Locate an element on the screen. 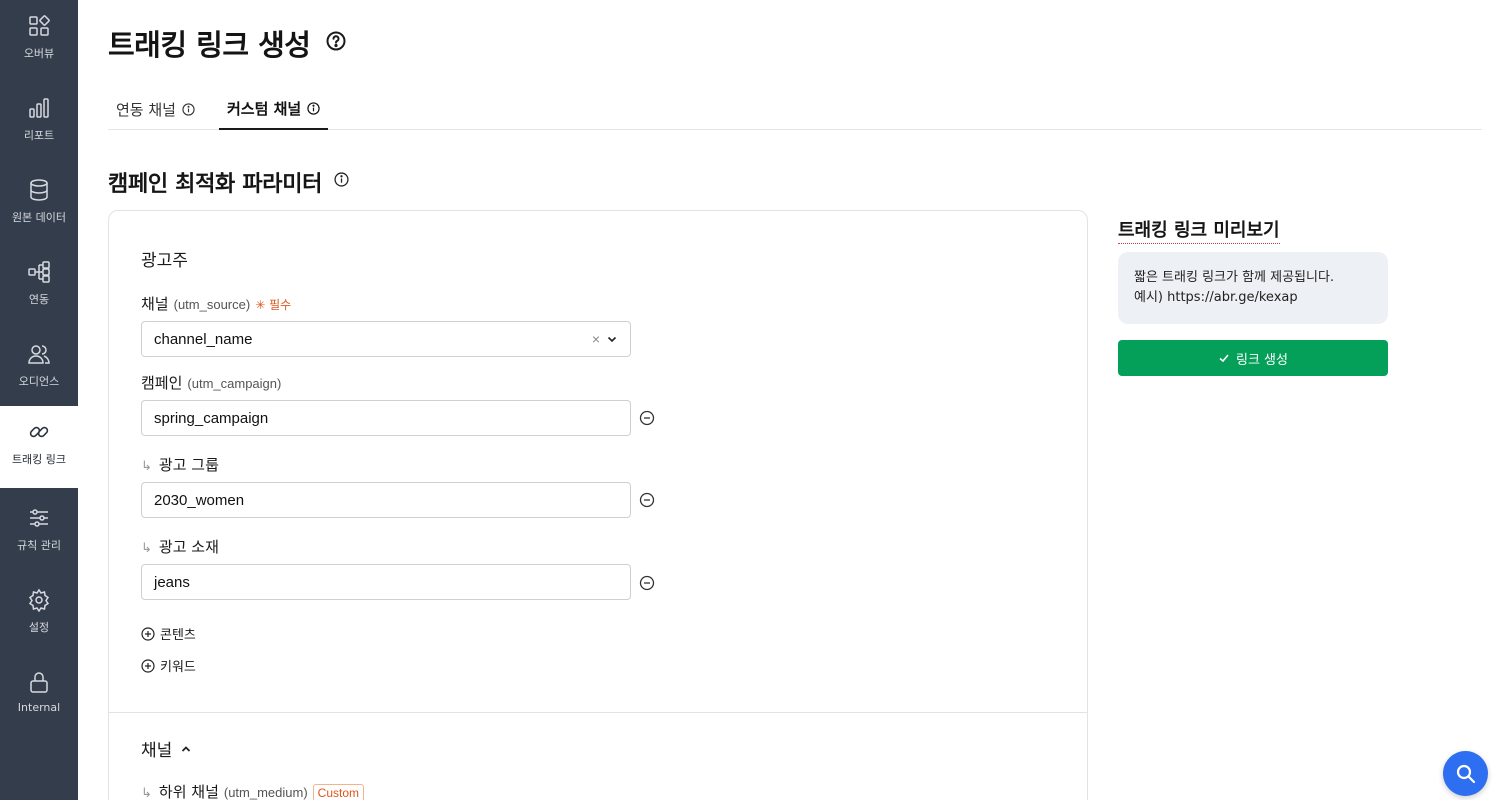 The image size is (1500, 800). ad-group-field-label: ↳ 광고 그룹 is located at coordinates (180, 464).